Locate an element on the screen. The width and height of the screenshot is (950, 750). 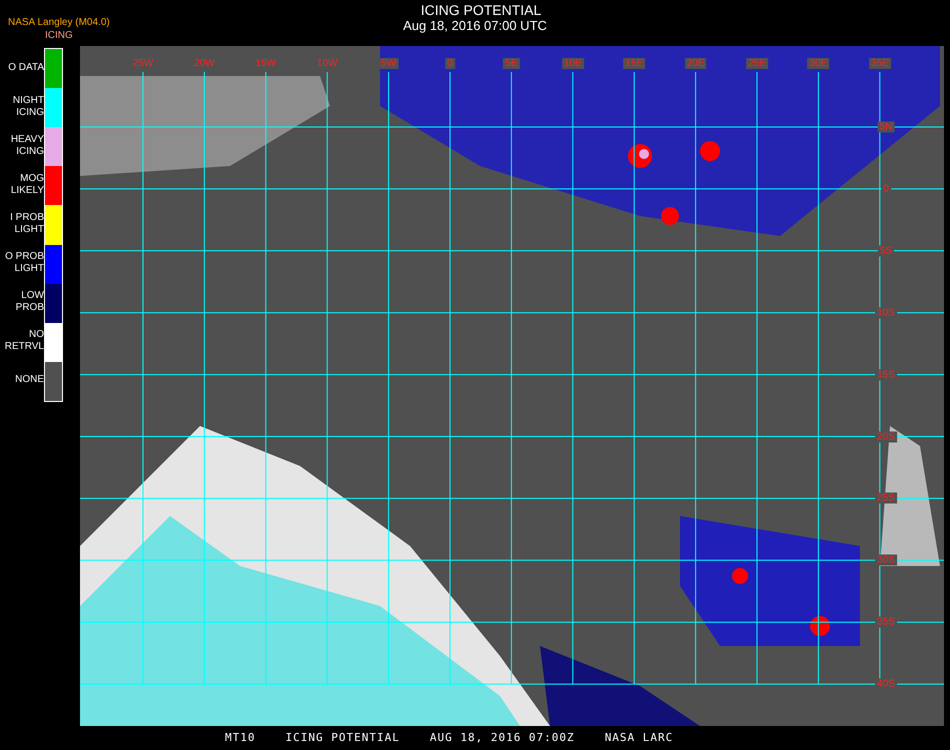
latitude-label: 10S is located at coordinates (886, 312).